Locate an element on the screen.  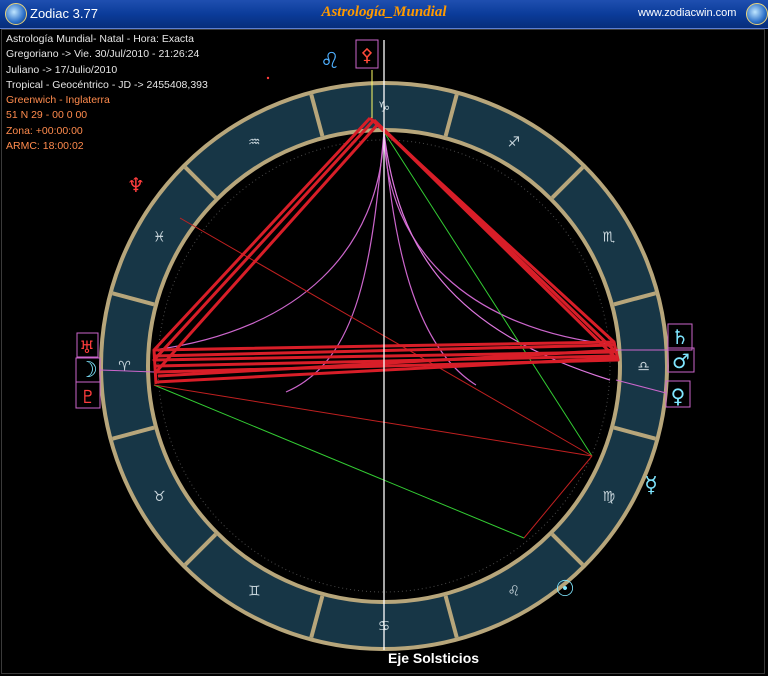
sign-aquarius-icon: ♒ is located at coordinates (254, 142).